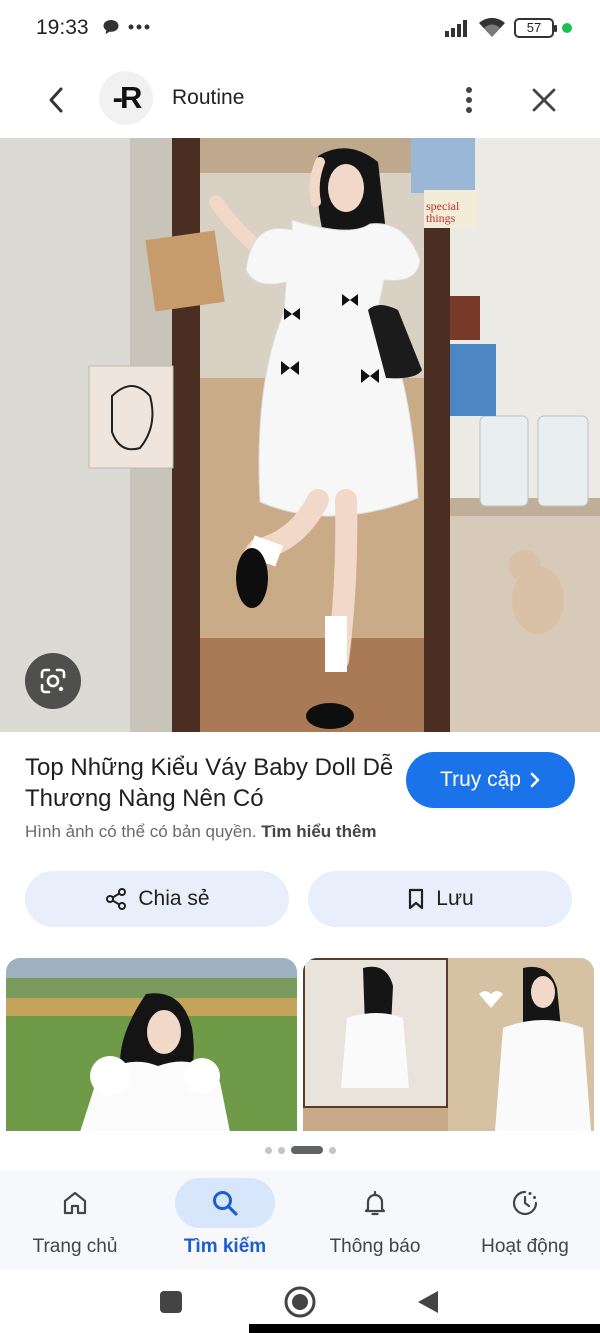  I want to click on bell-icon, so click(375, 1203).